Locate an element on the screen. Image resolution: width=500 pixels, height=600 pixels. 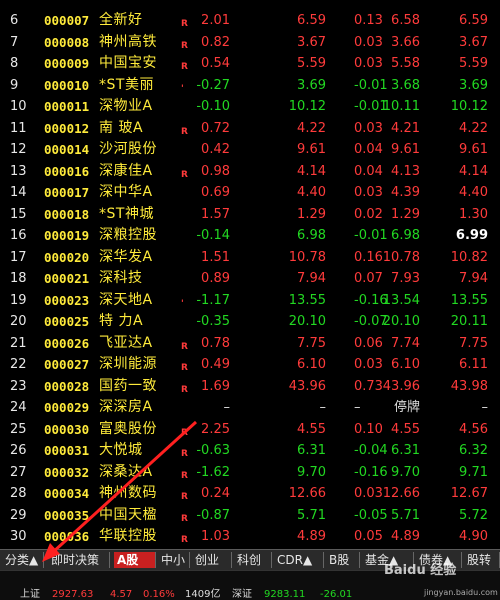
table-row: 29 000035 中国天楹 R -0.87 5.71 -0.05 5.71 5.72 is located at coordinates (250, 516).